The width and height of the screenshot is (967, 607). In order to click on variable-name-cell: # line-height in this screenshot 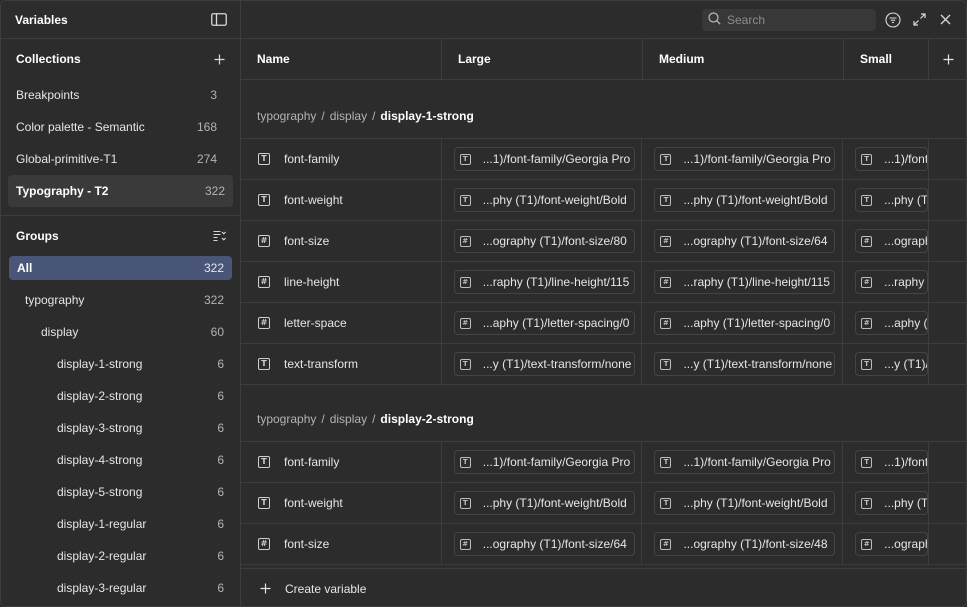, I will do `click(341, 282)`.